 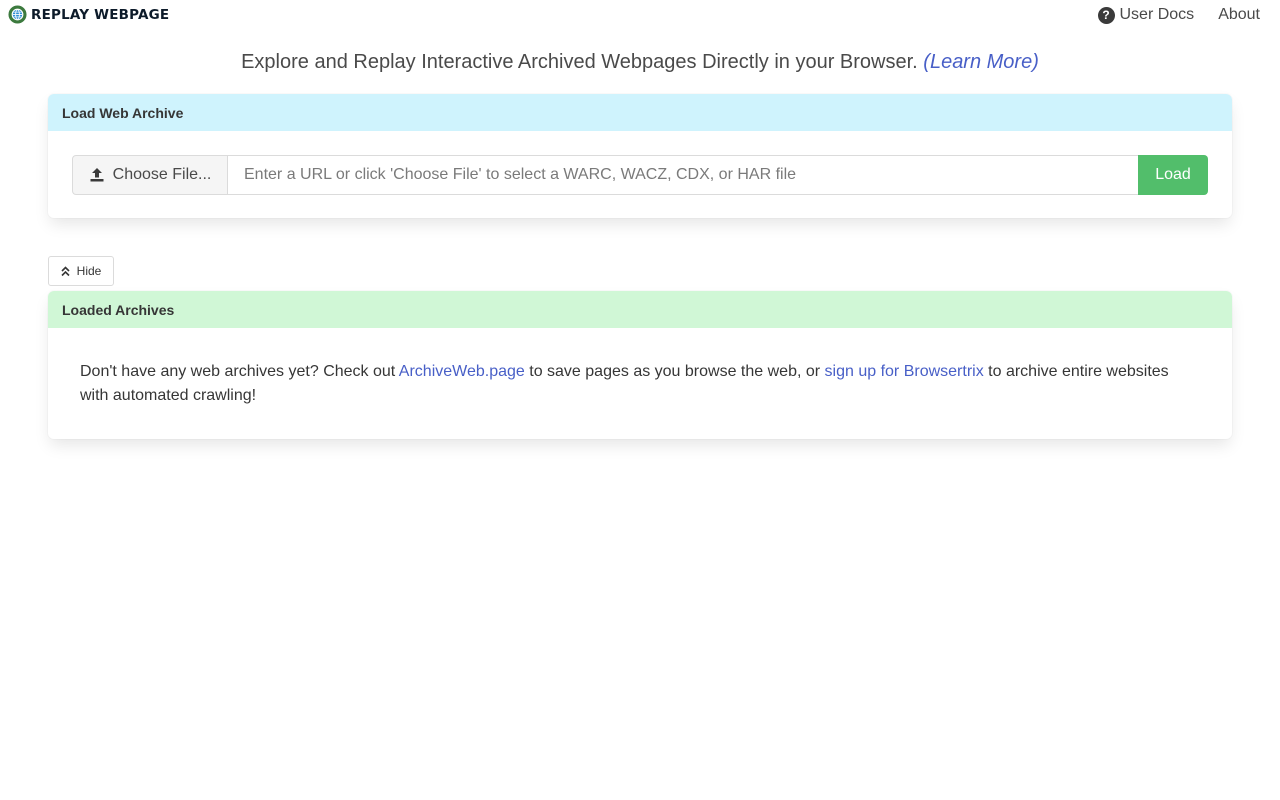 I want to click on load-card-header: Load Web Archive, so click(x=640, y=112).